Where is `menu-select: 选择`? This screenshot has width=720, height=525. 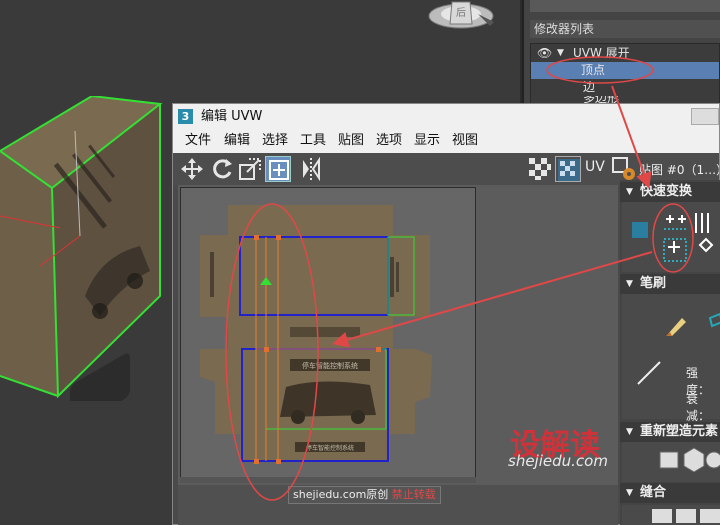
menu-select: 选择 is located at coordinates (275, 141).